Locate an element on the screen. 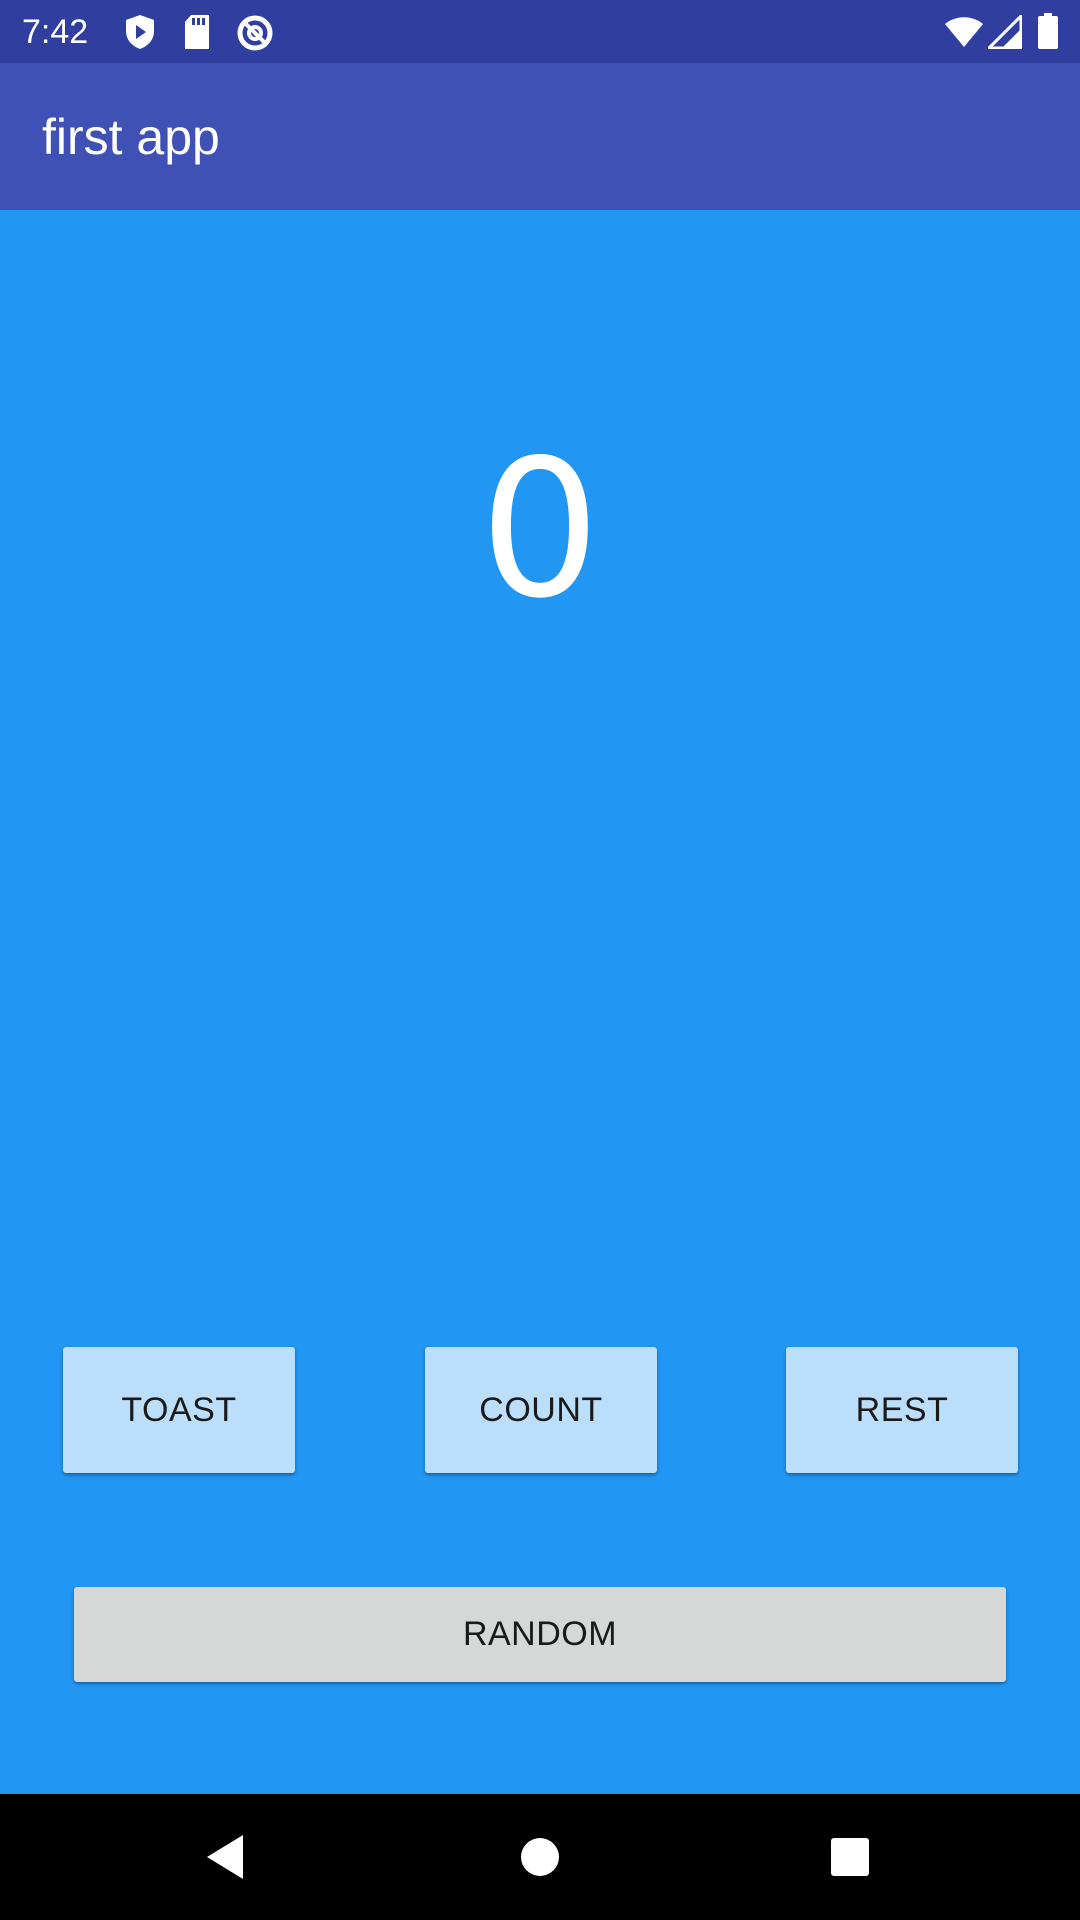 This screenshot has width=1080, height=1920. battery-icon is located at coordinates (1048, 33).